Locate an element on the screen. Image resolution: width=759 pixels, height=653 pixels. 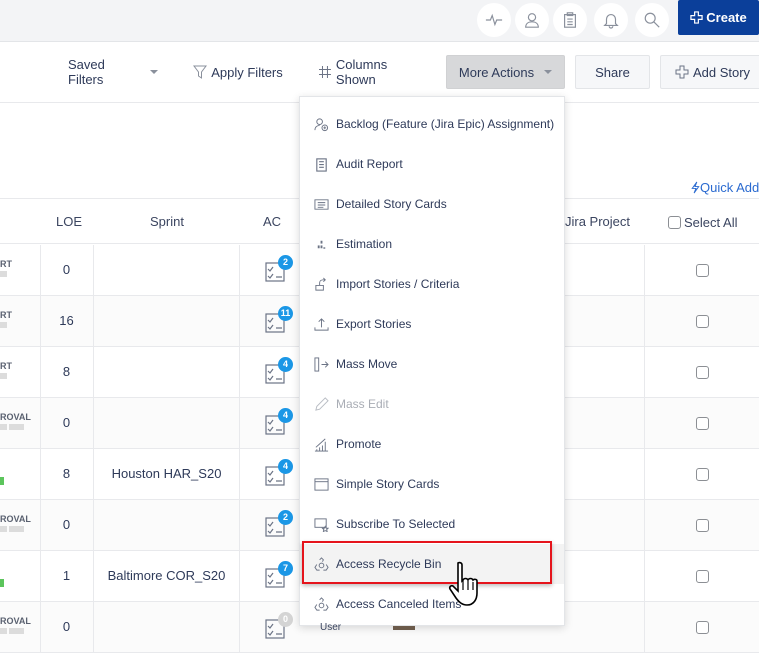
menu-item-detailed-story-cards: Detailed Story Cards is located at coordinates (432, 204).